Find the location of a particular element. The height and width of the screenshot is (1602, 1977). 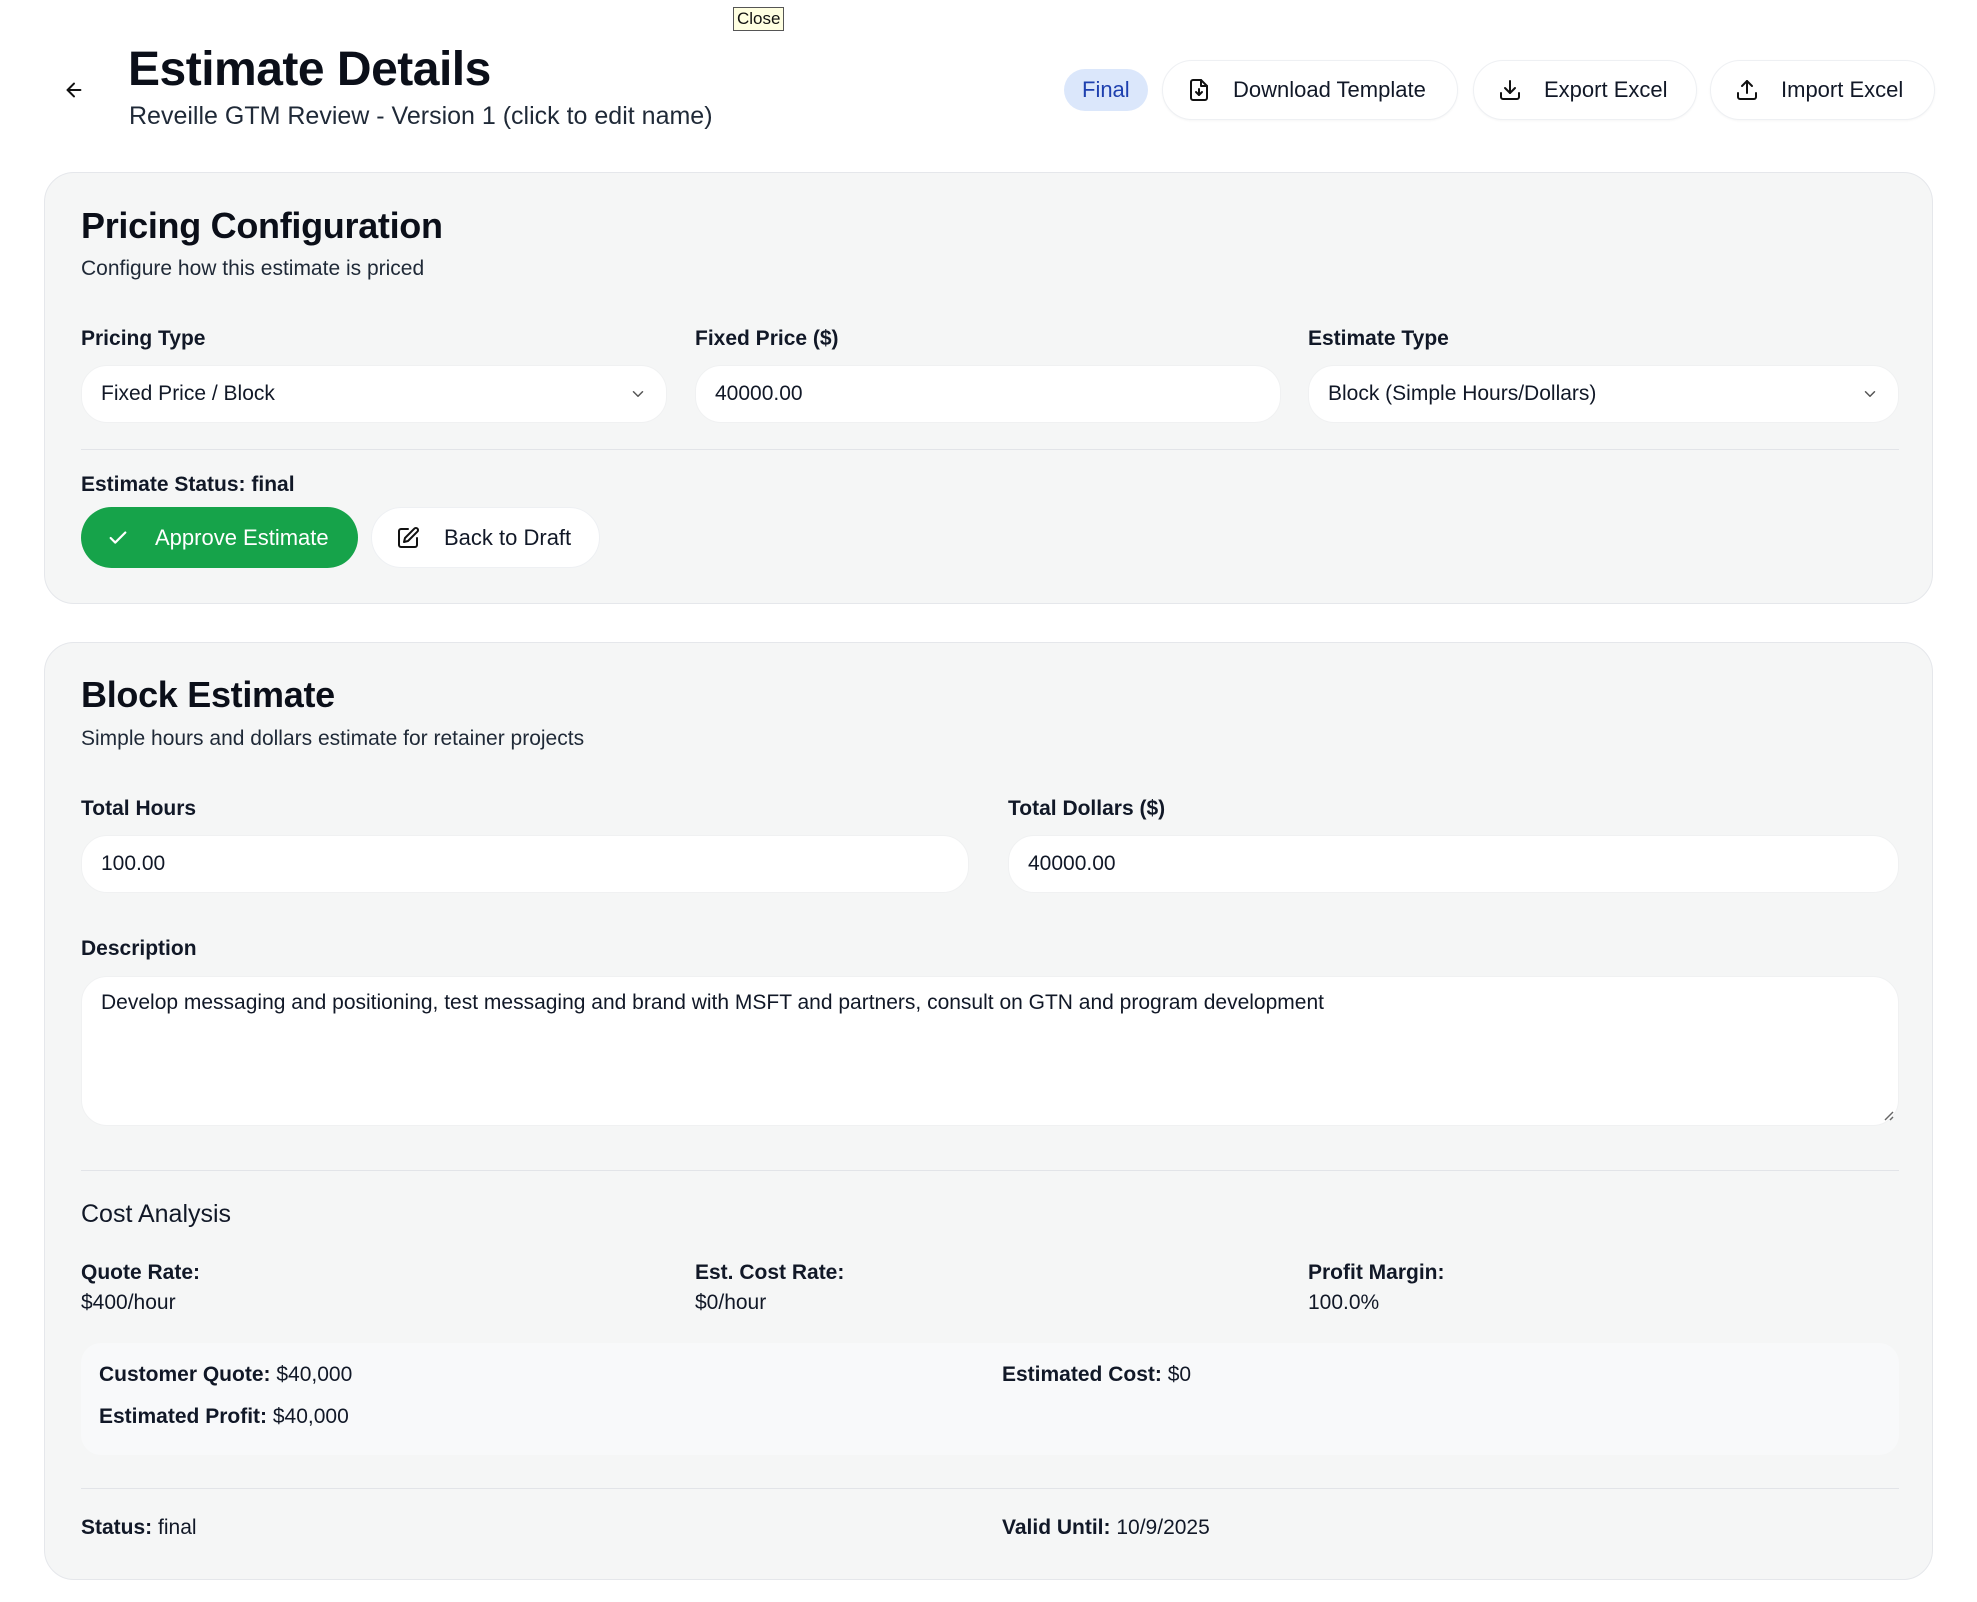

customer-quote-label: Customer Quote: is located at coordinates (185, 1374).